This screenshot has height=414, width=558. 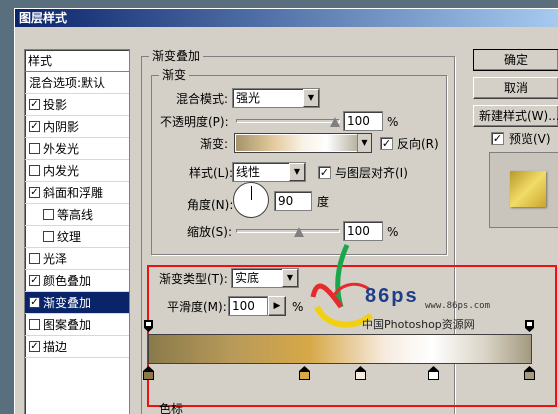 What do you see at coordinates (251, 200) in the screenshot?
I see `angle-dial` at bounding box center [251, 200].